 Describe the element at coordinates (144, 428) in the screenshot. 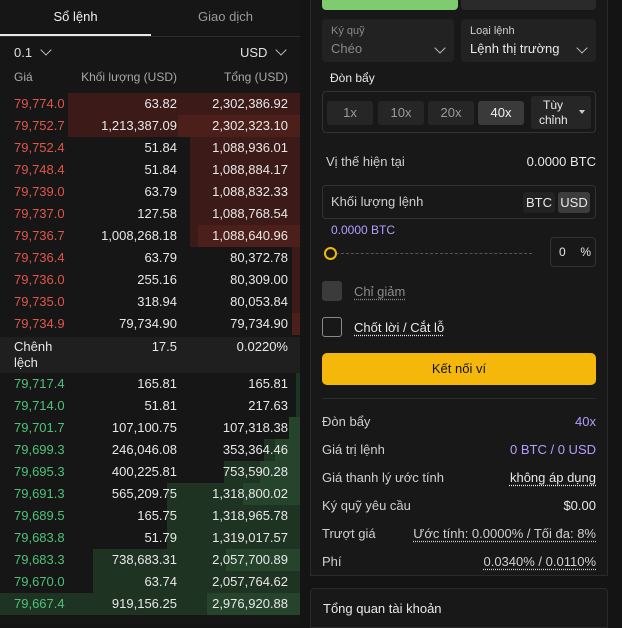

I see `row-size: 107,100.75` at that location.